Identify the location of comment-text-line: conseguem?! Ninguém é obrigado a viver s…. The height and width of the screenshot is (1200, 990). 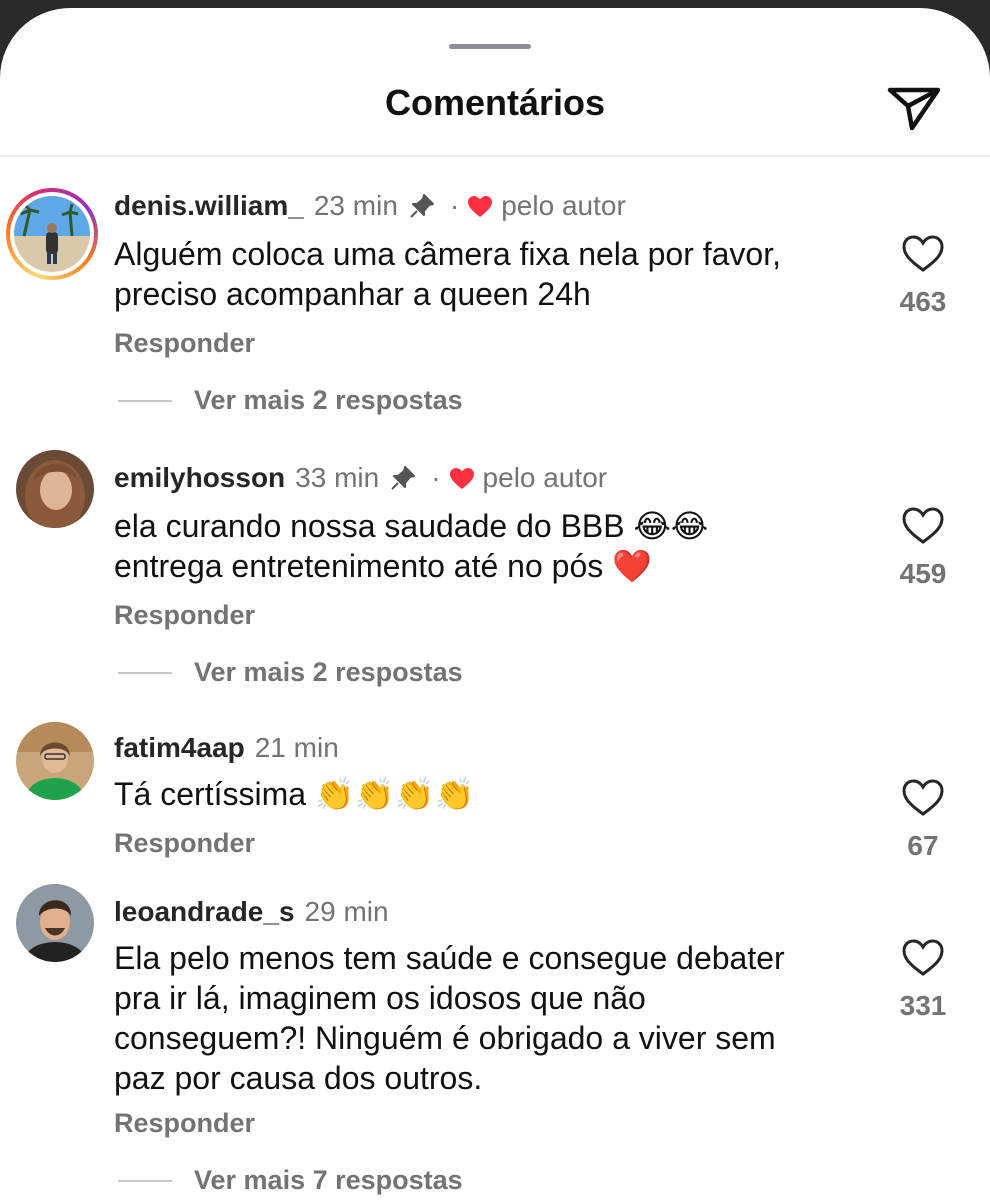
(445, 1038).